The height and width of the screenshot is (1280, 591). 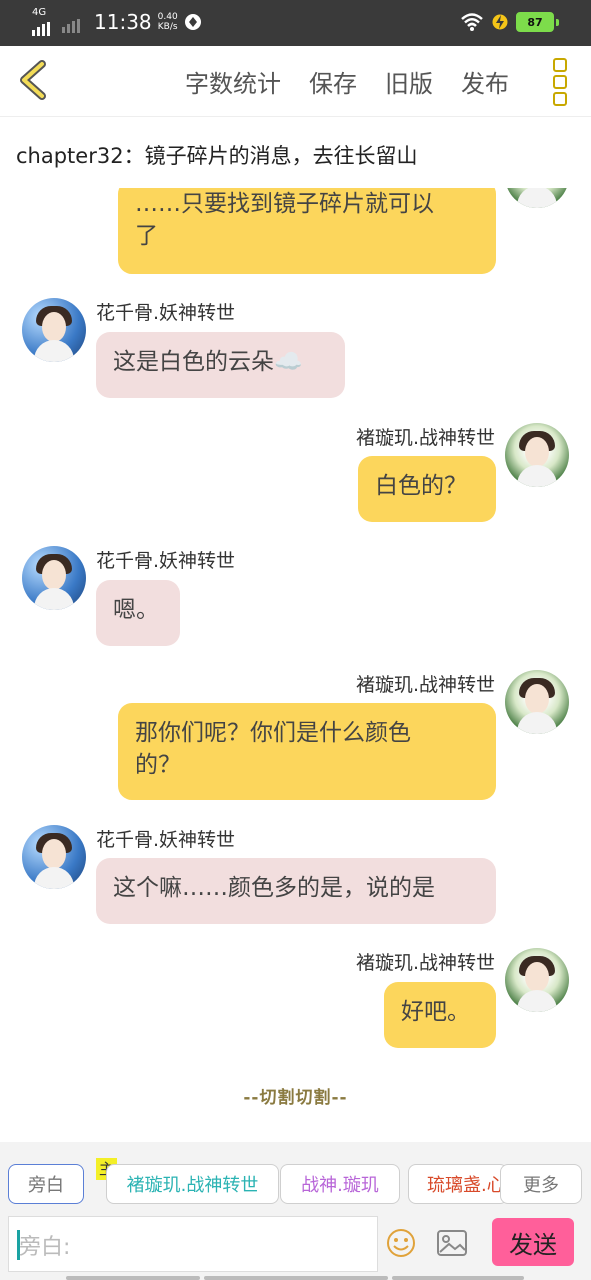 I want to click on message-bubble: 这个嘛……颜色多的是，说的是, so click(x=296, y=891).